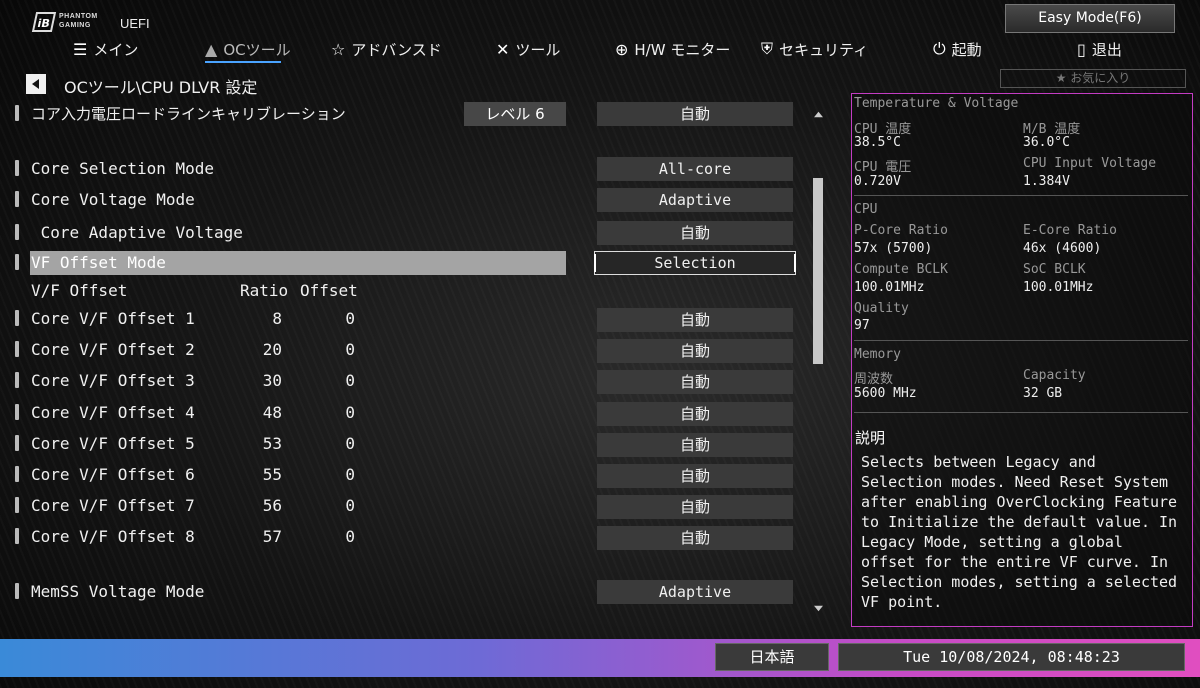 The height and width of the screenshot is (688, 1200). Describe the element at coordinates (1093, 78) in the screenshot. I see `favorites-button: ★ お気に入り` at that location.